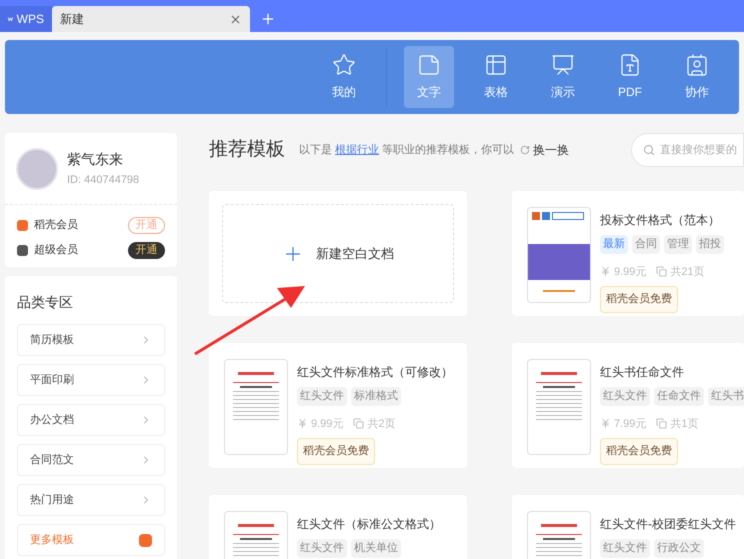  What do you see at coordinates (646, 244) in the screenshot?
I see `template-tag: 合同` at bounding box center [646, 244].